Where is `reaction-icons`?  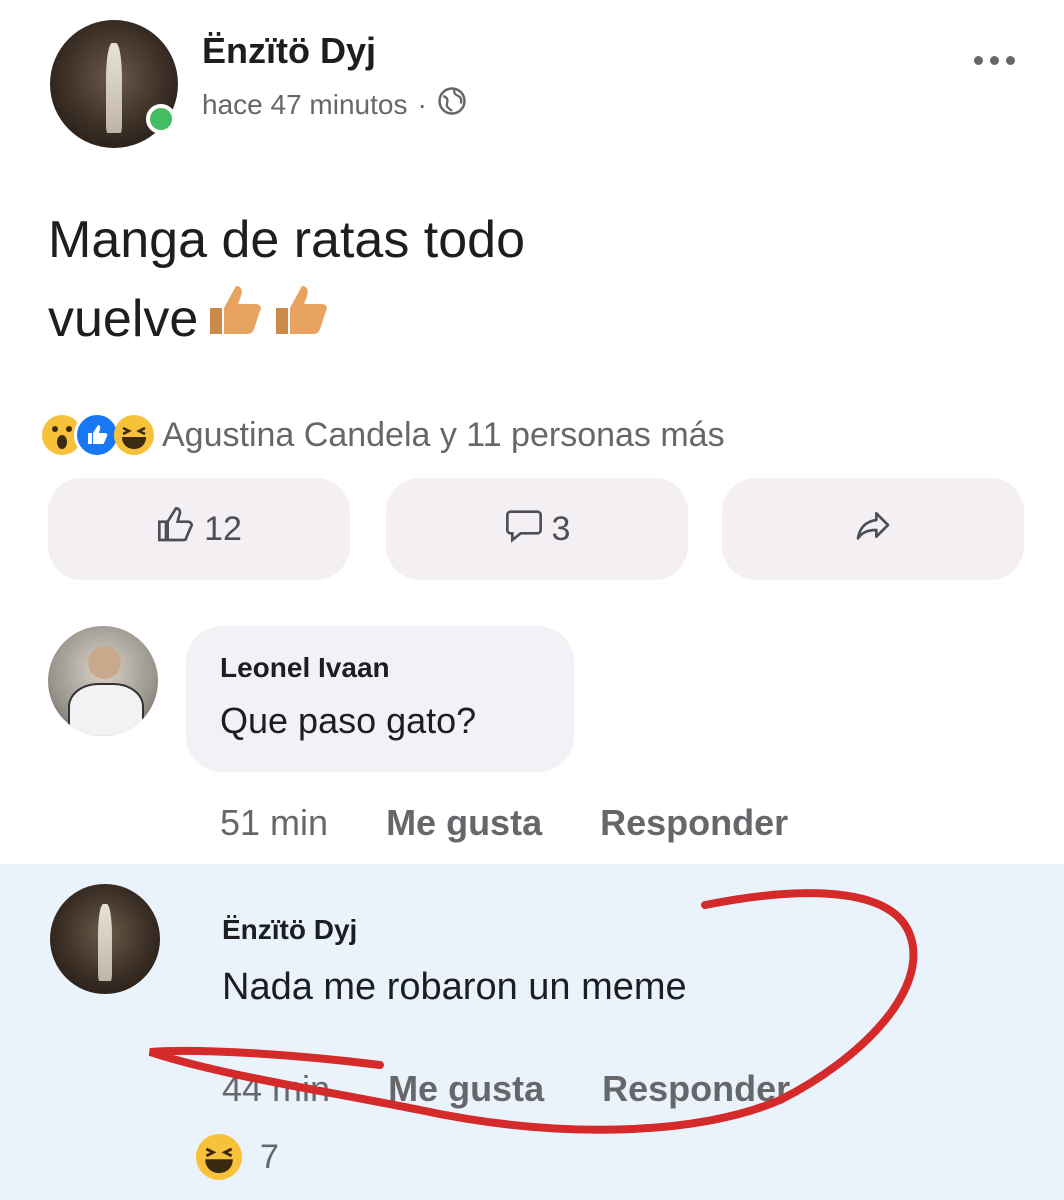
reaction-icons is located at coordinates (98, 435).